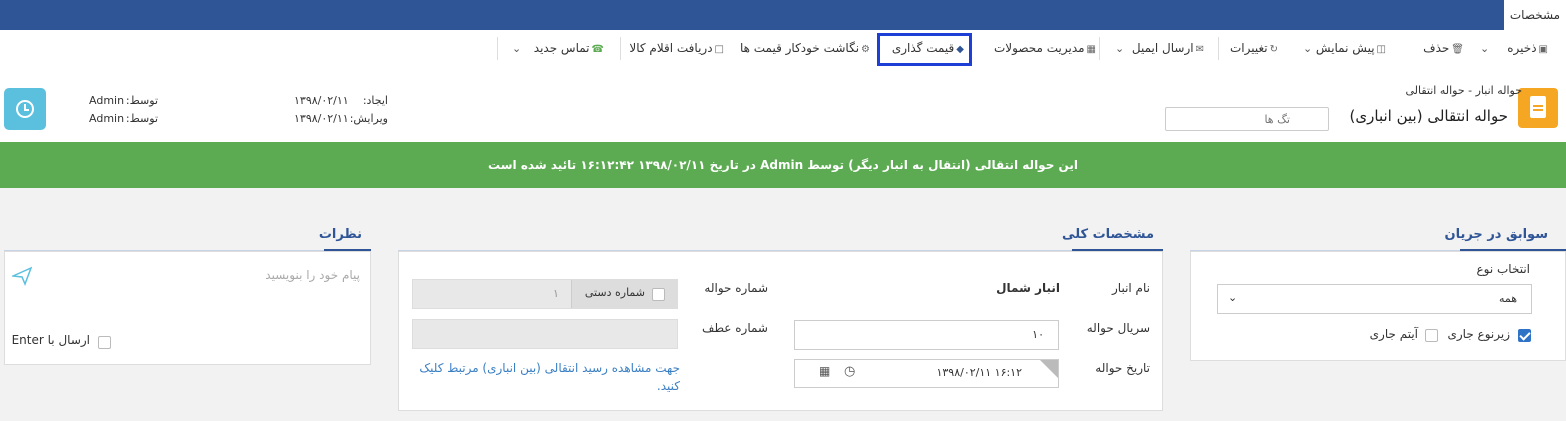 This screenshot has width=1566, height=421. Describe the element at coordinates (926, 335) in the screenshot. I see `serial-field: ۱۰` at that location.